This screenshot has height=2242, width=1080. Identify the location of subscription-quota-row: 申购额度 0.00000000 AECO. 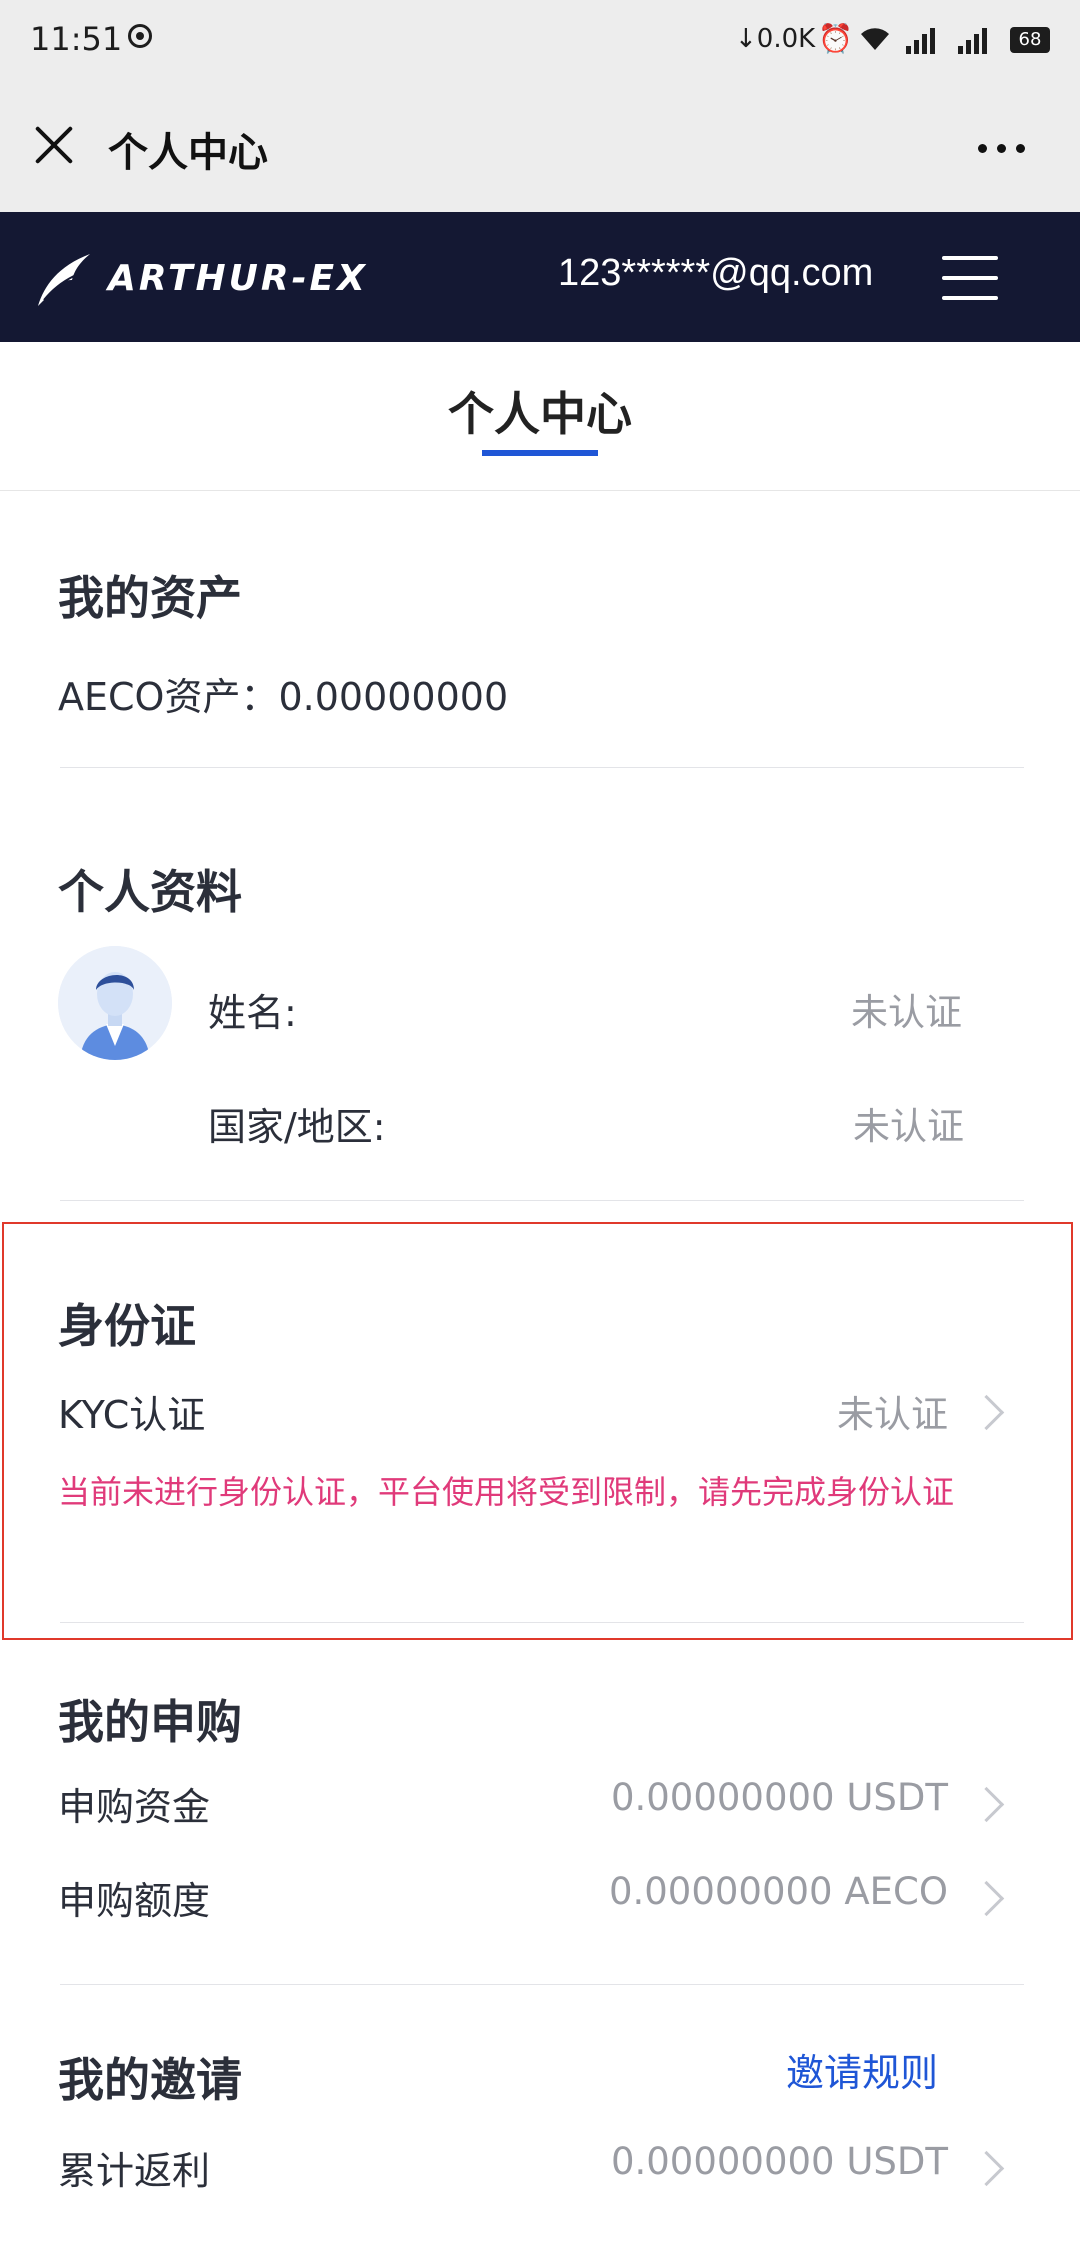
(540, 1910).